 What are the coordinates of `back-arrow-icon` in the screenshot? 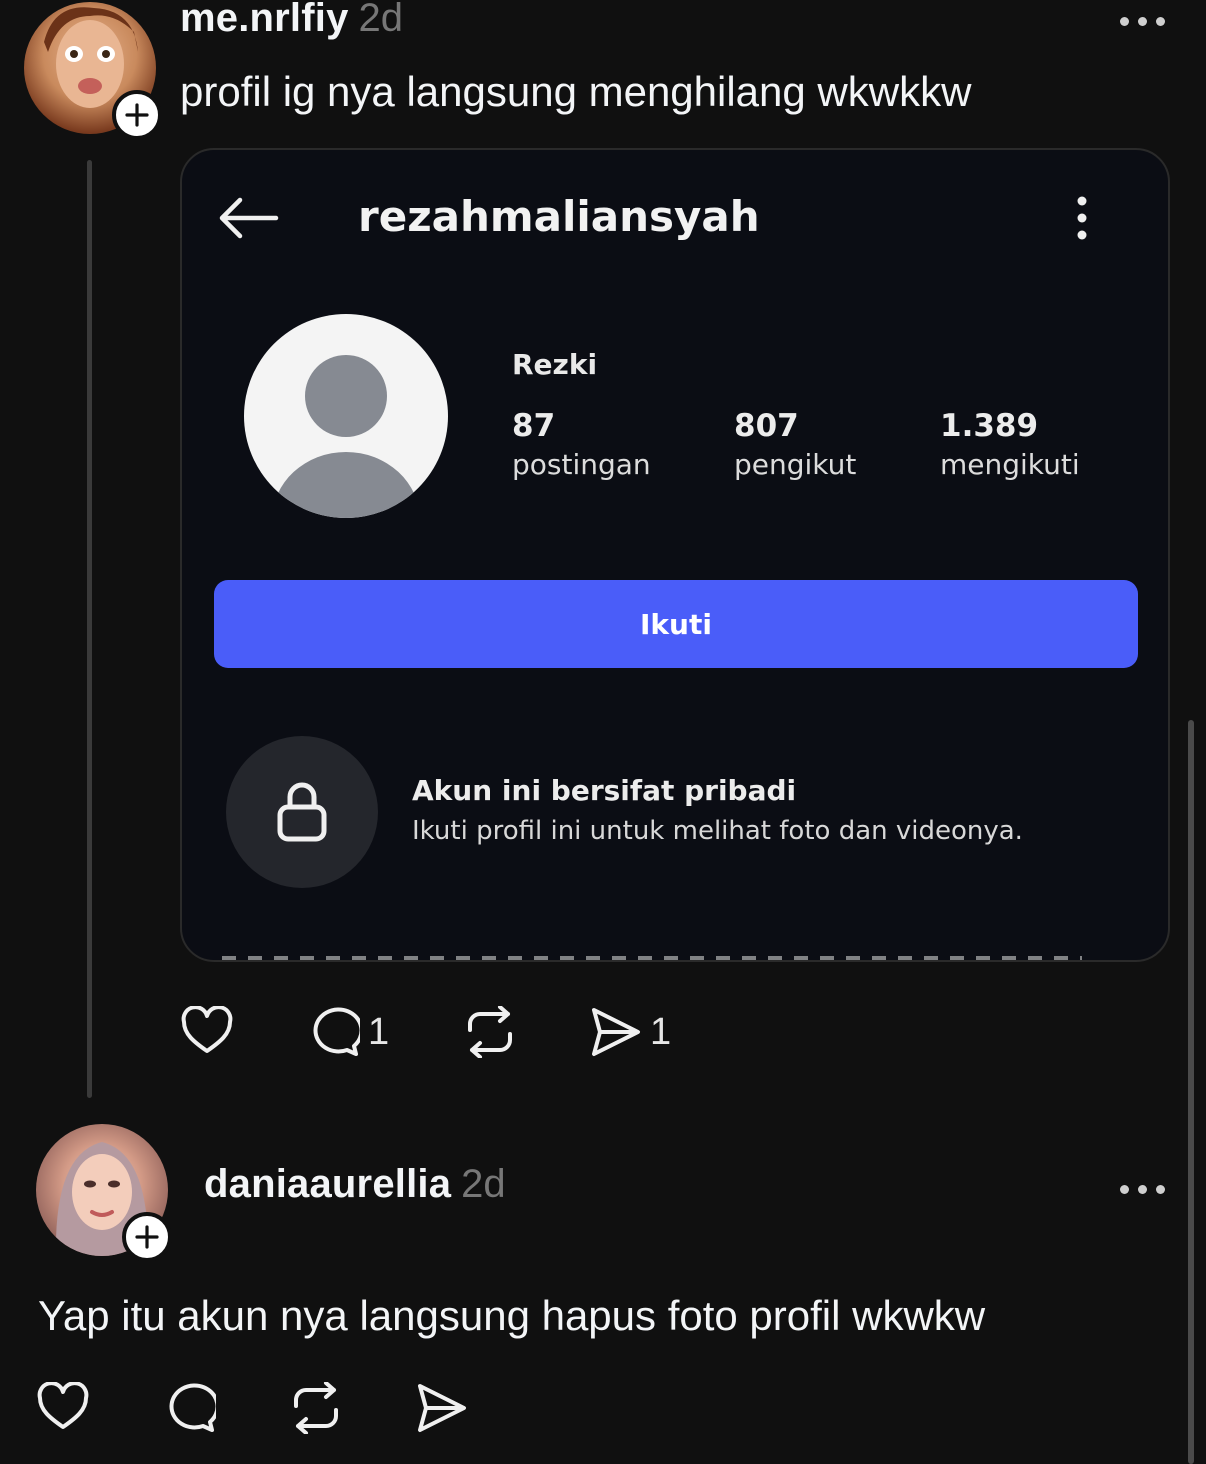 It's located at (249, 218).